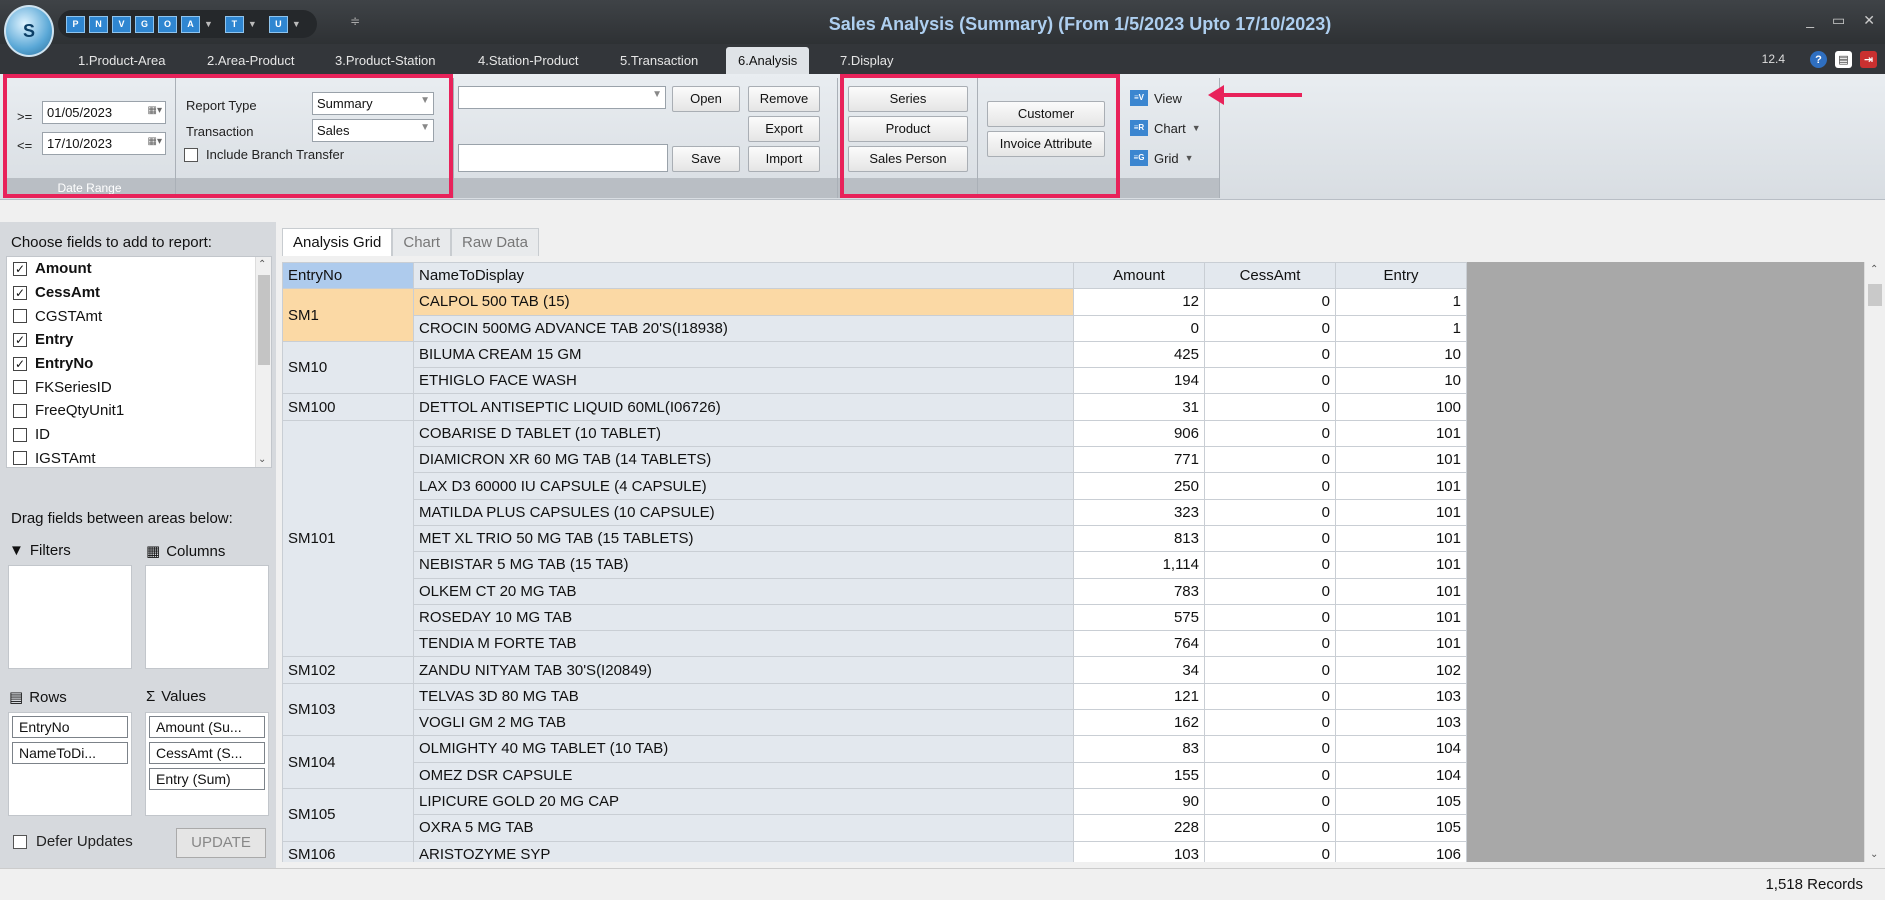 Image resolution: width=1885 pixels, height=900 pixels. Describe the element at coordinates (139, 269) in the screenshot. I see `field-item-amount: ✓ Amount` at that location.